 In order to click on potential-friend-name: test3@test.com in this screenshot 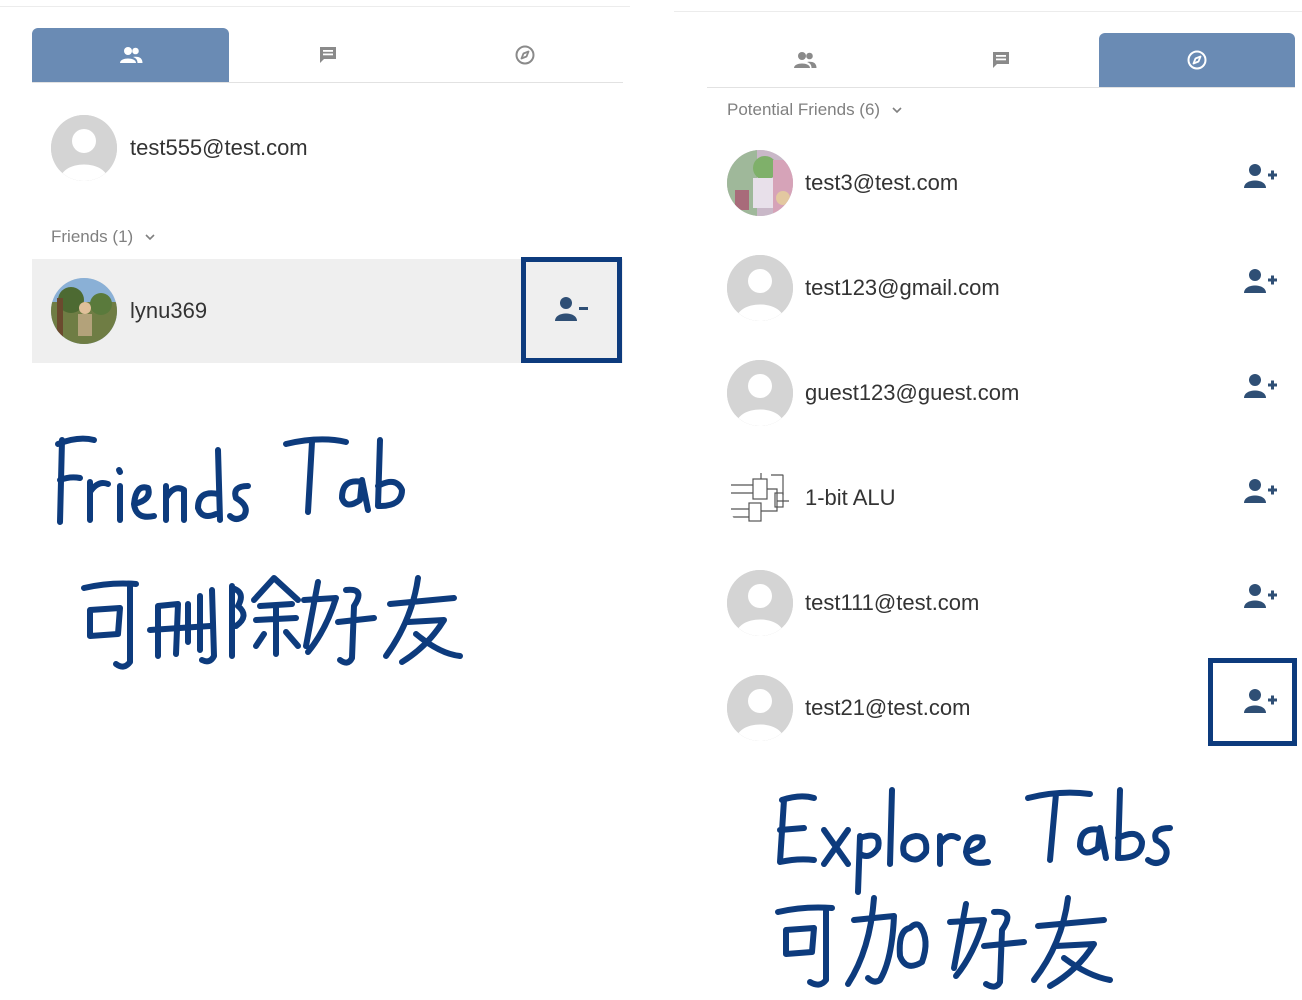, I will do `click(882, 182)`.